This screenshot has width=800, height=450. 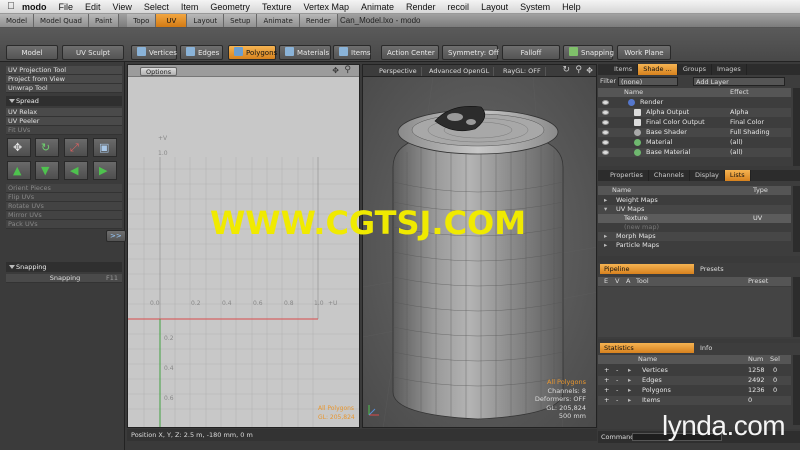 What do you see at coordinates (122, 7) in the screenshot?
I see `menu-view: View` at bounding box center [122, 7].